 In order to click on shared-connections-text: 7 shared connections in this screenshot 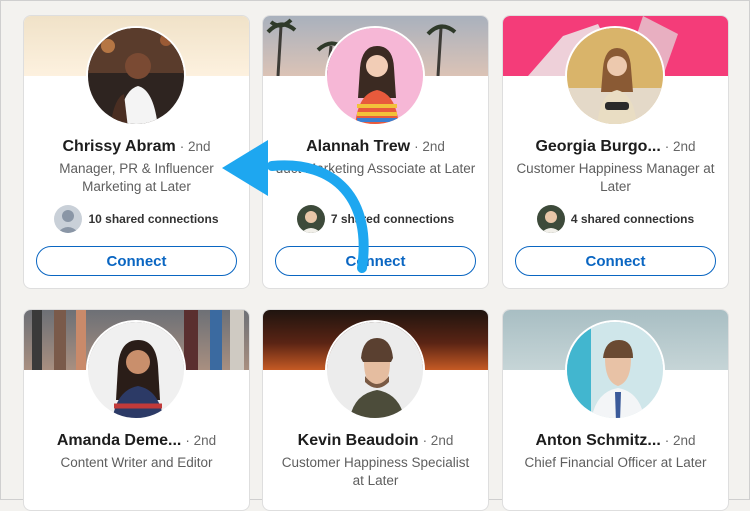, I will do `click(392, 219)`.